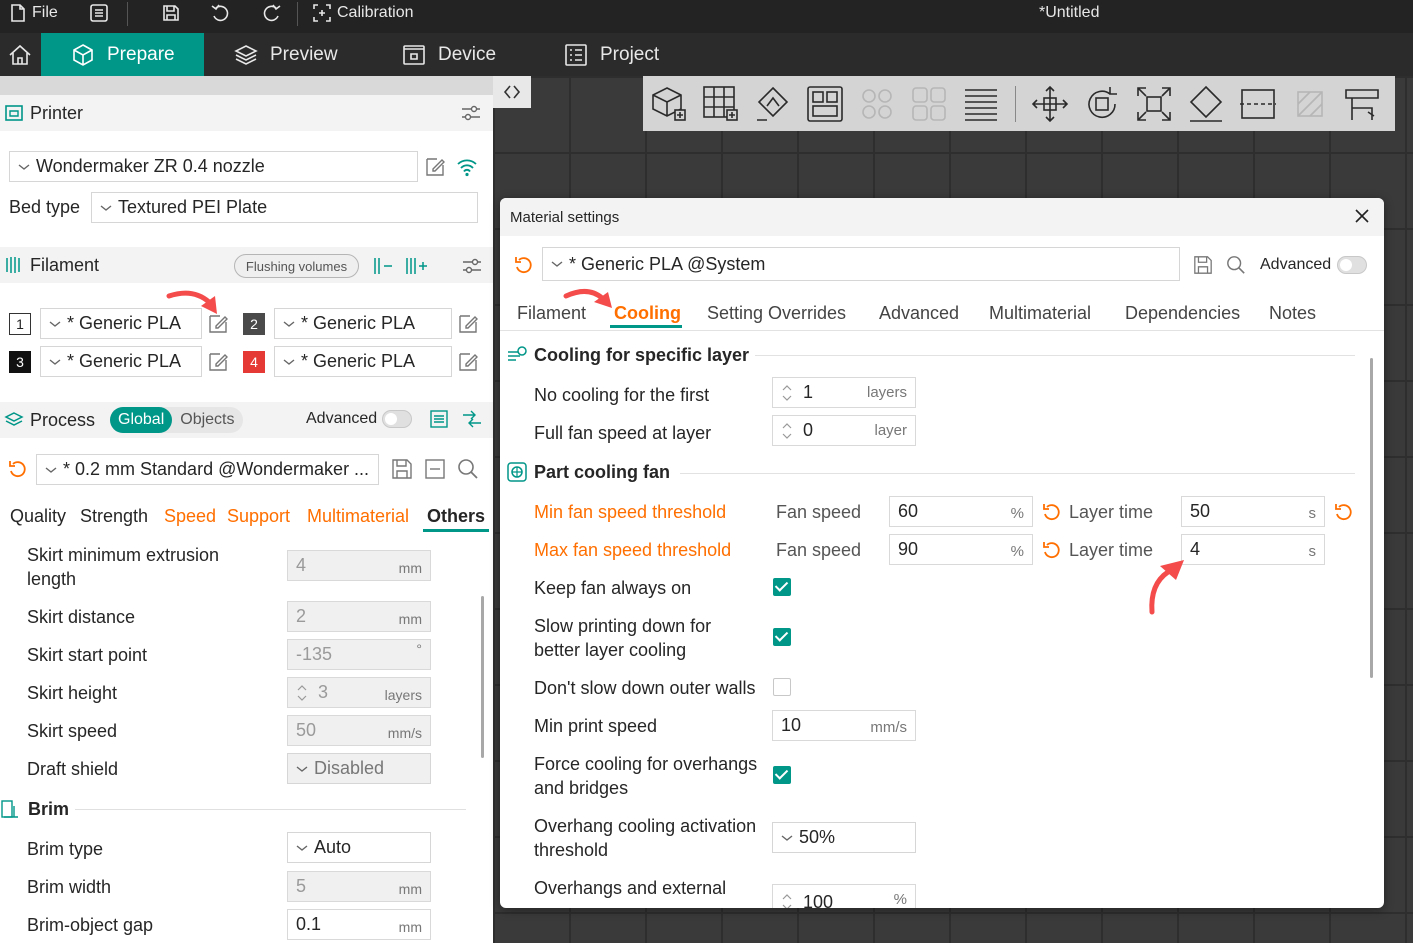  What do you see at coordinates (524, 265) in the screenshot?
I see `reset-filament-icon` at bounding box center [524, 265].